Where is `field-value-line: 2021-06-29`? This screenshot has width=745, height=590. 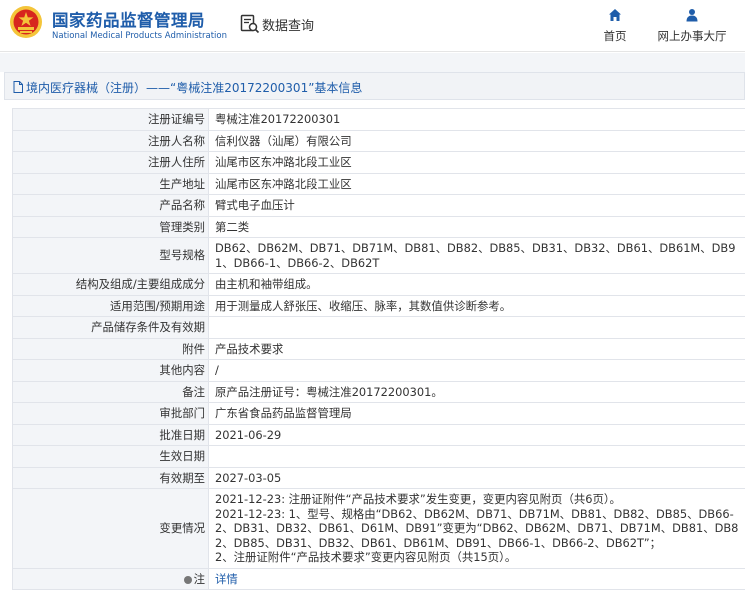
field-value-line: 2021-06-29 is located at coordinates (478, 435).